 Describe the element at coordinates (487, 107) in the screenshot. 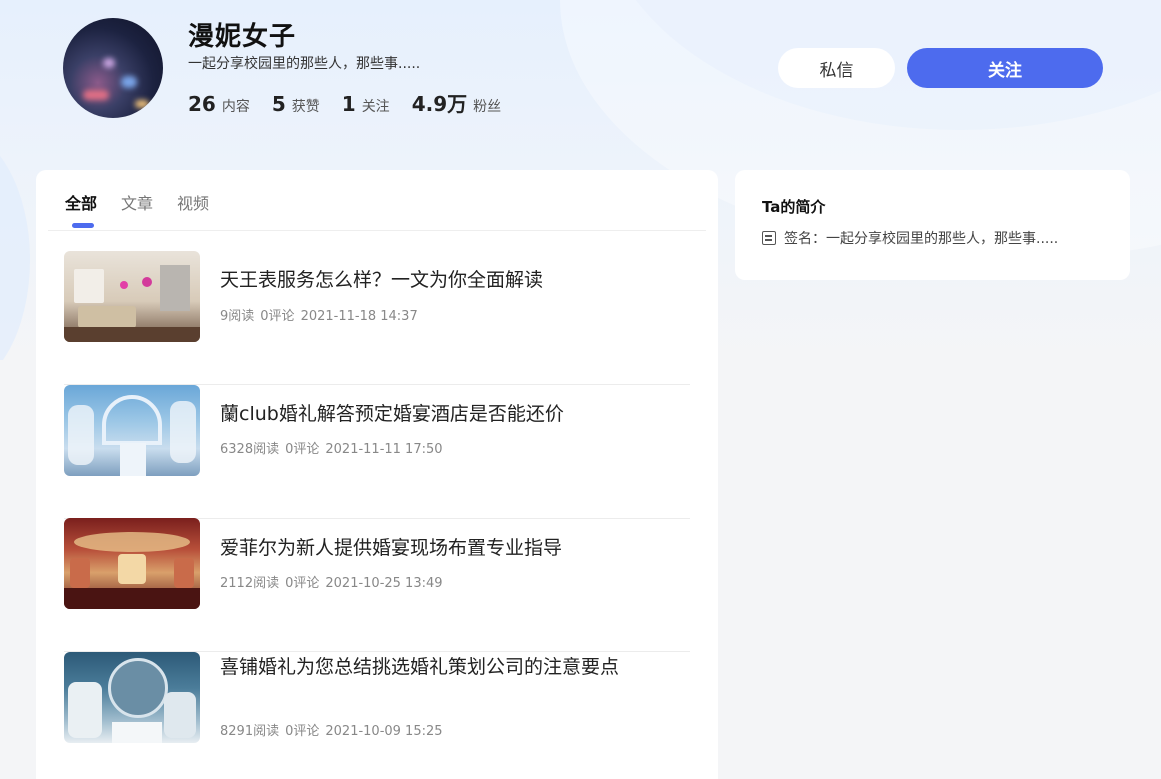

I see `stat-label: 粉丝` at that location.